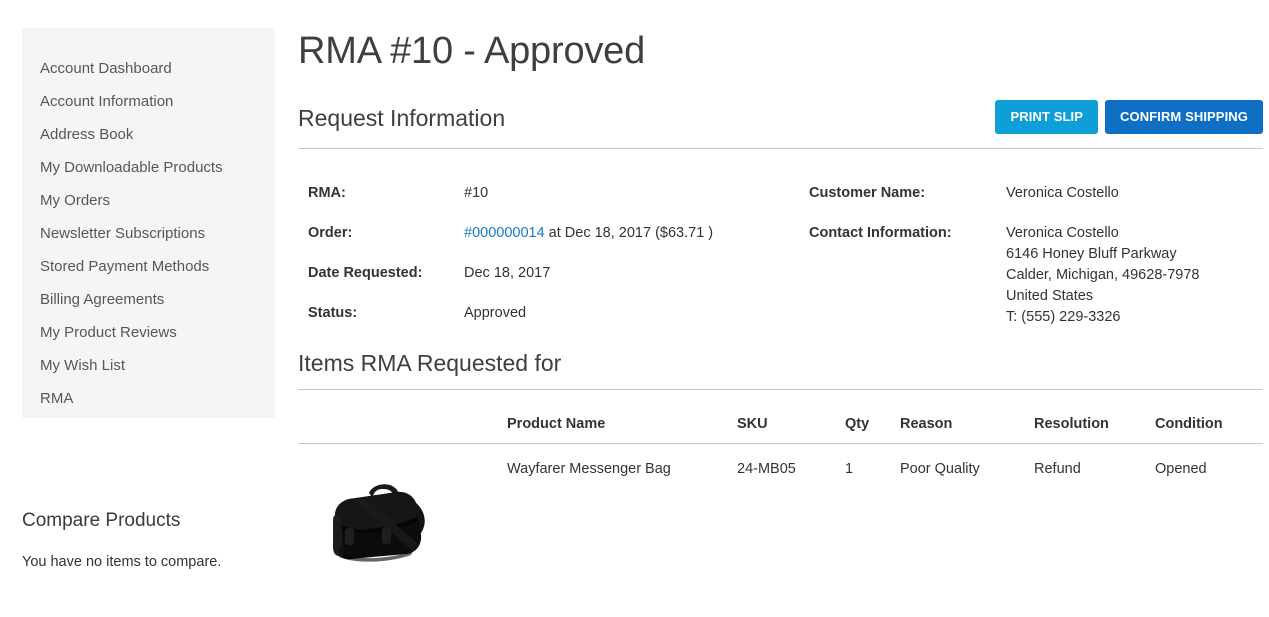  What do you see at coordinates (629, 233) in the screenshot?
I see `order-suffix: at Dec 18, 2017 ($63.71 )` at bounding box center [629, 233].